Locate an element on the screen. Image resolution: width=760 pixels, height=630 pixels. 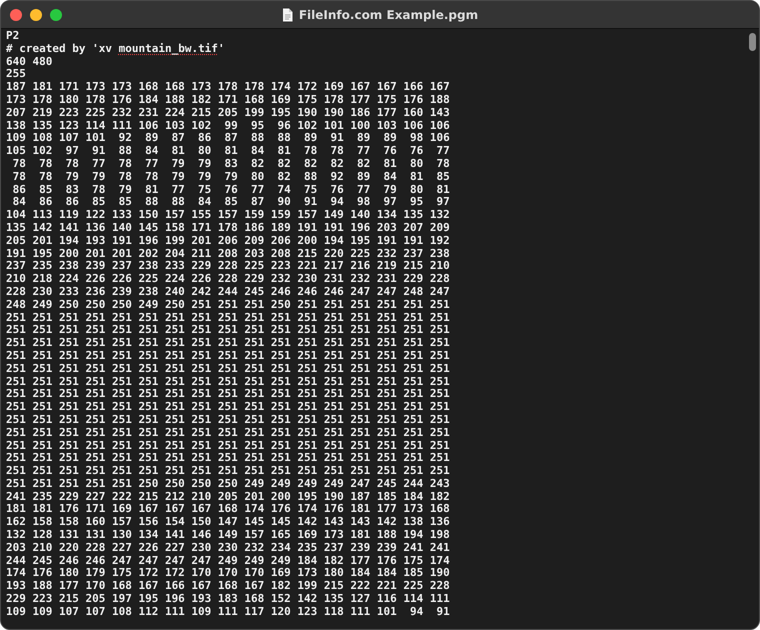
text-line: 251 251 251 251 251 250 250 250 250 249 249 249 249 247 245 244 243 is located at coordinates (228, 484).